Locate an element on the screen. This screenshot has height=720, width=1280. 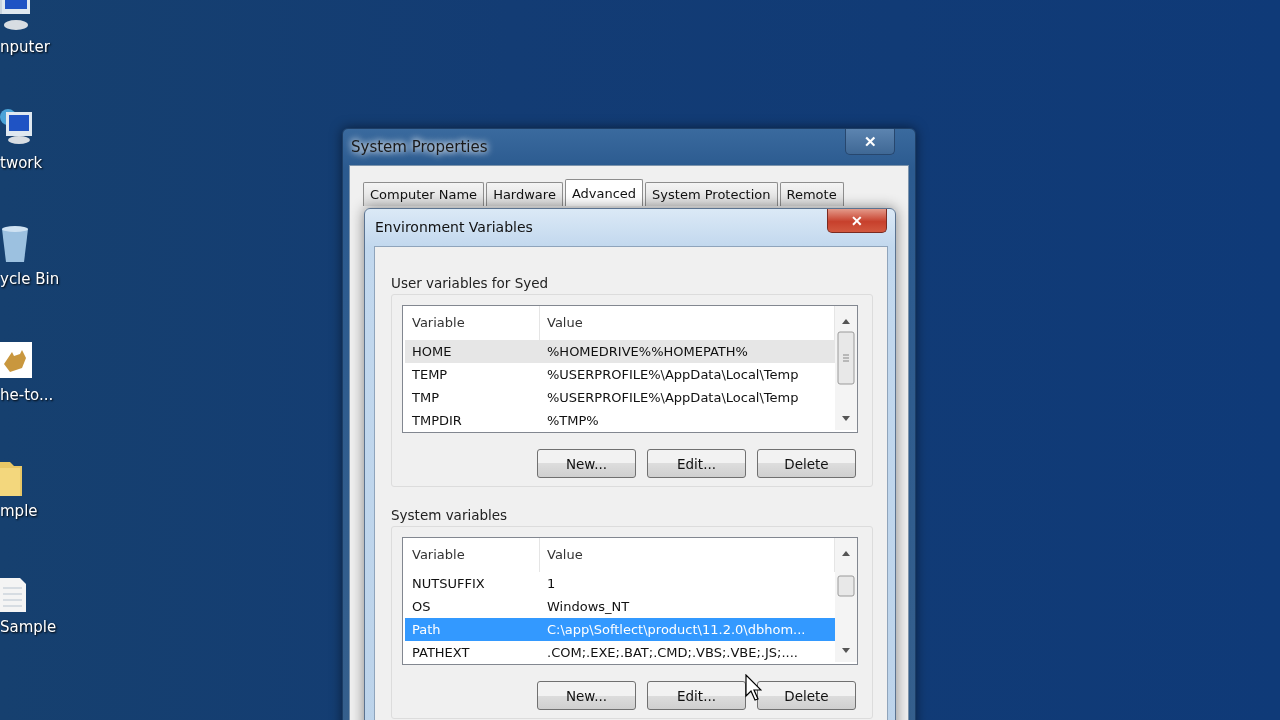
desktop-icon-label: twork is located at coordinates (21, 163).